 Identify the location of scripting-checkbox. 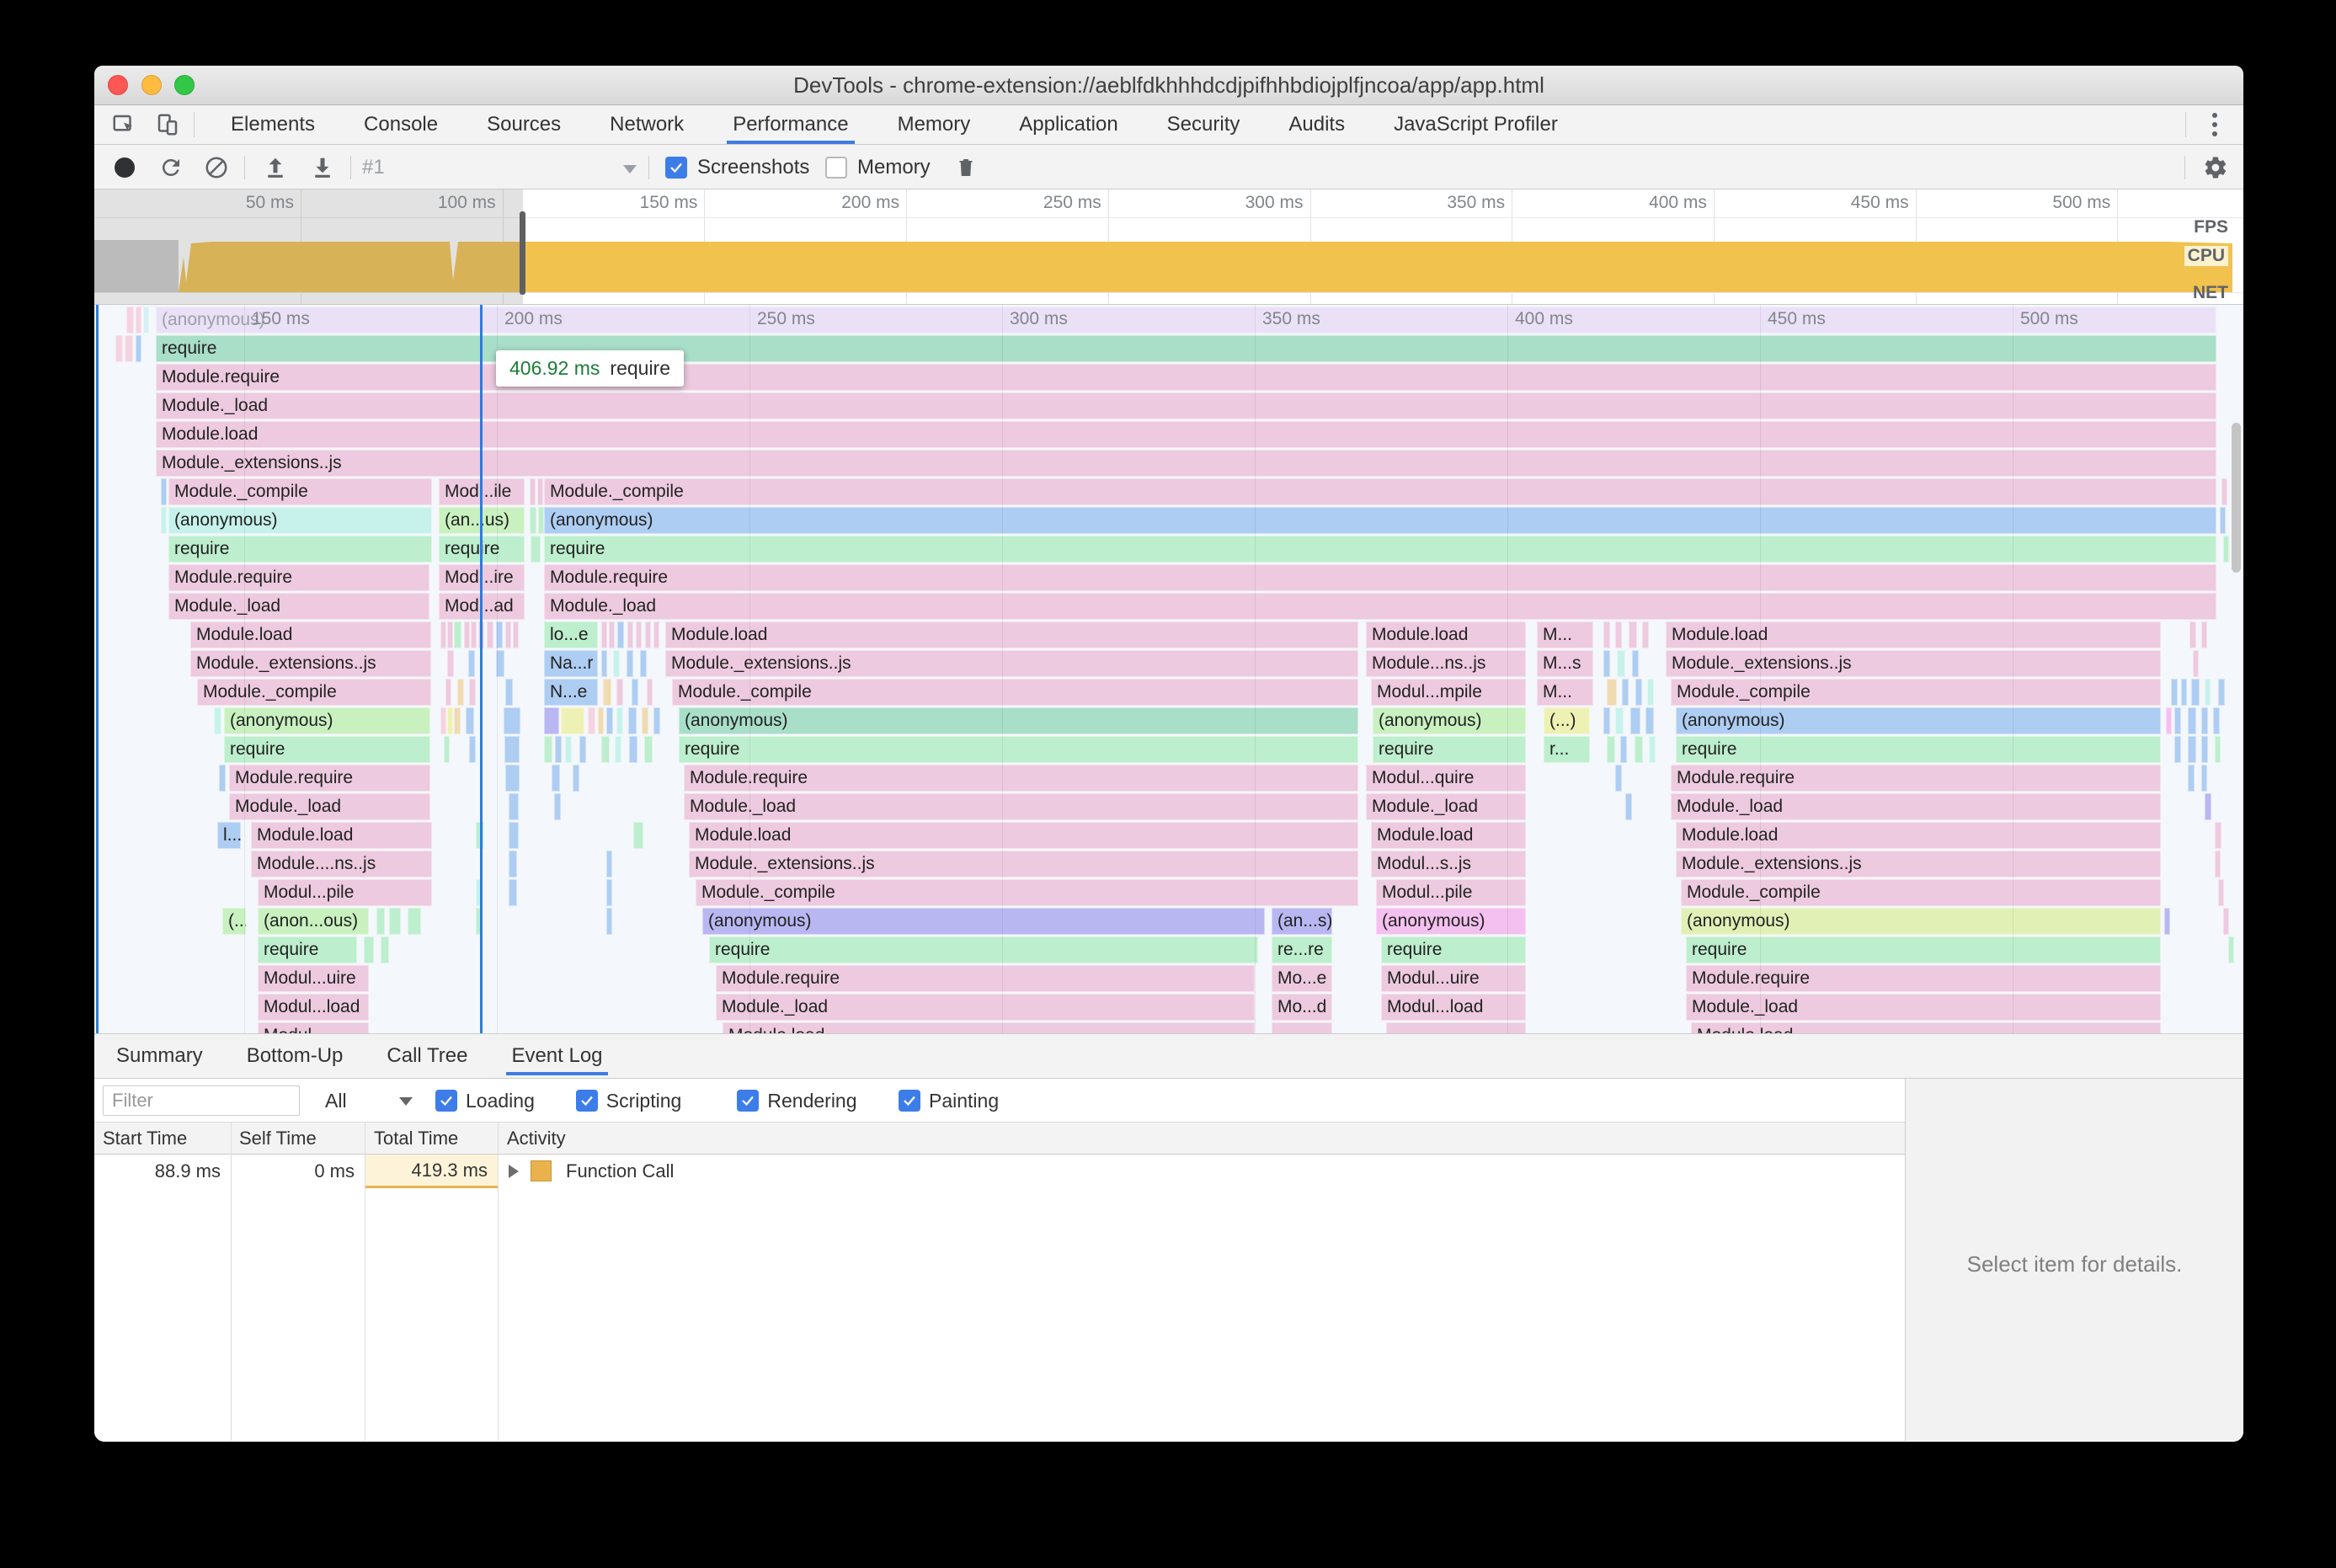
(586, 1101).